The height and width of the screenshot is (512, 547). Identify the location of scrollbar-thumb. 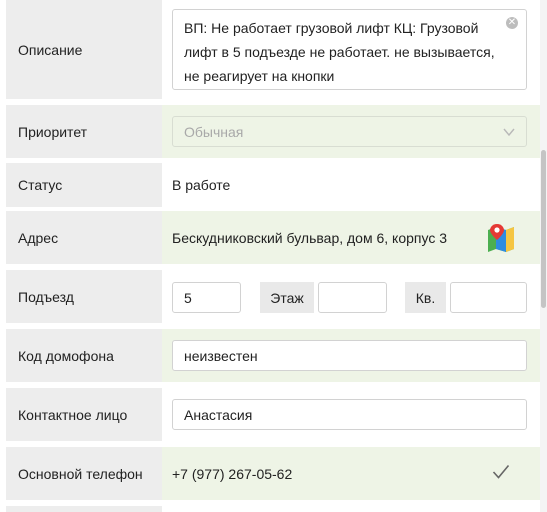
(543, 229).